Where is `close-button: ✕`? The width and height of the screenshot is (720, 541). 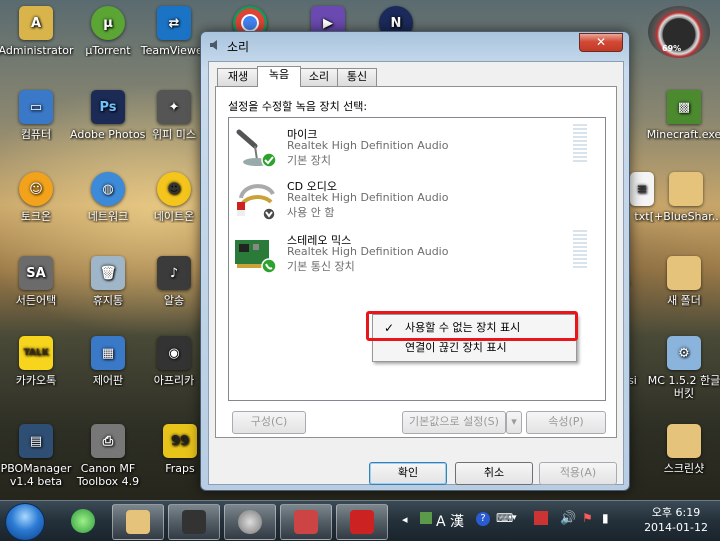 close-button: ✕ is located at coordinates (601, 42).